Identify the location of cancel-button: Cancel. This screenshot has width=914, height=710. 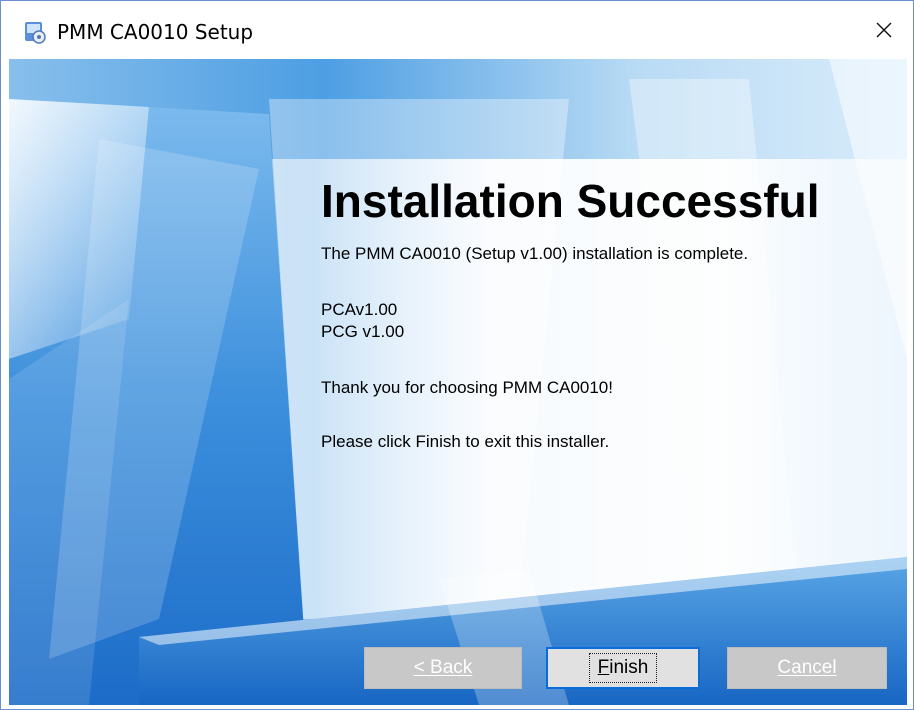
(807, 668).